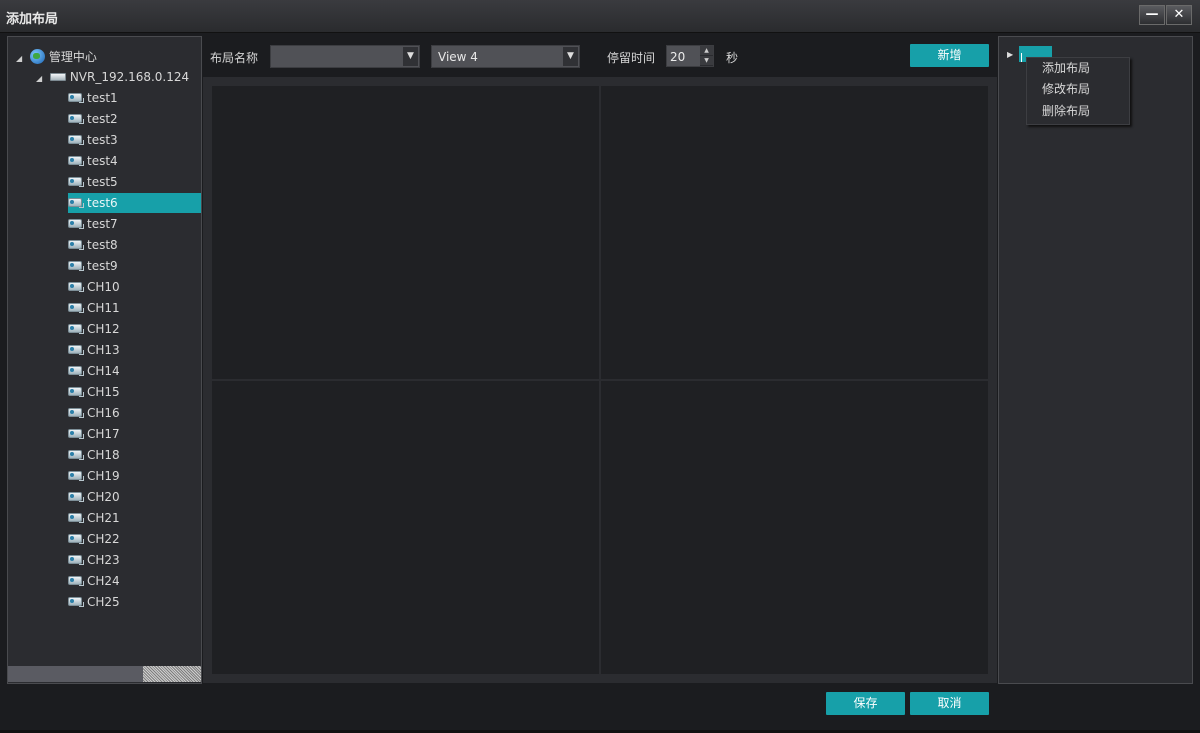 The width and height of the screenshot is (1200, 733). What do you see at coordinates (103, 455) in the screenshot?
I see `channel-label: CH18` at bounding box center [103, 455].